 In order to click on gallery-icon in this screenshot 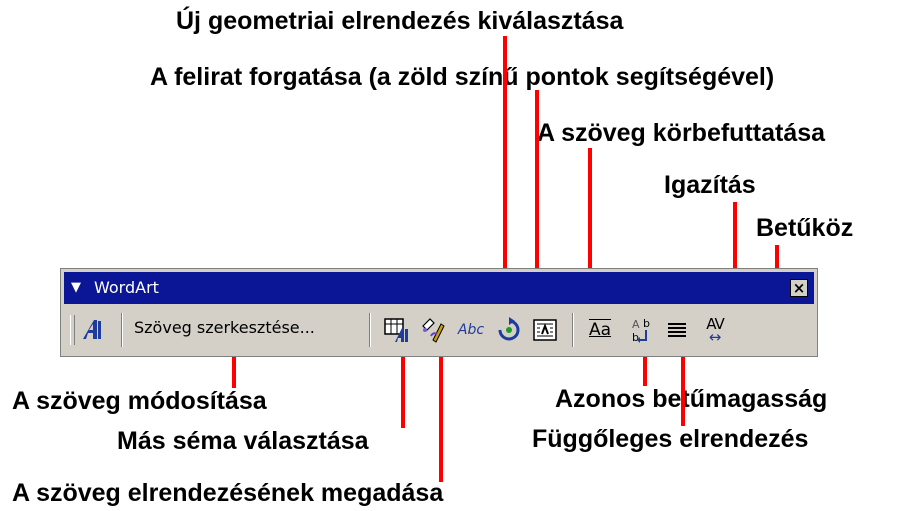, I will do `click(396, 330)`.